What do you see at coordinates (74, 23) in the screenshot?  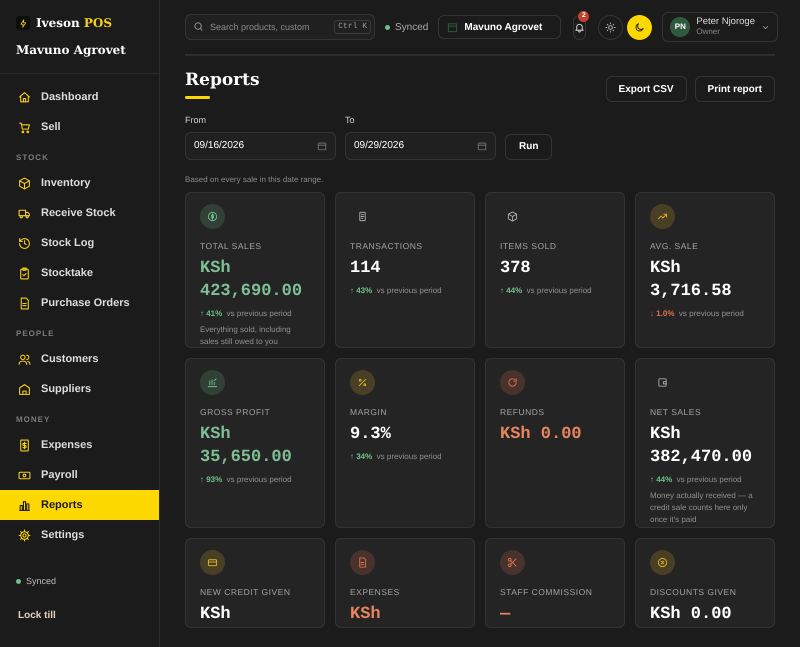 I see `brand-name: Iveson POS` at bounding box center [74, 23].